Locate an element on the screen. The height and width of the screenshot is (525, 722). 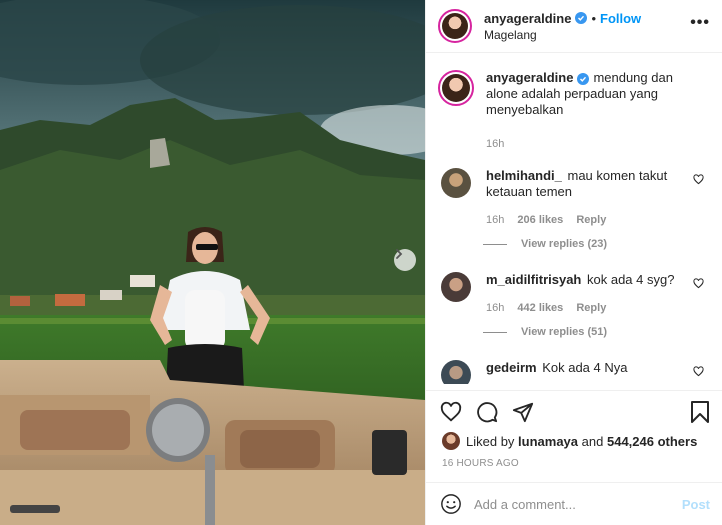
next-photo-button is located at coordinates (405, 260).